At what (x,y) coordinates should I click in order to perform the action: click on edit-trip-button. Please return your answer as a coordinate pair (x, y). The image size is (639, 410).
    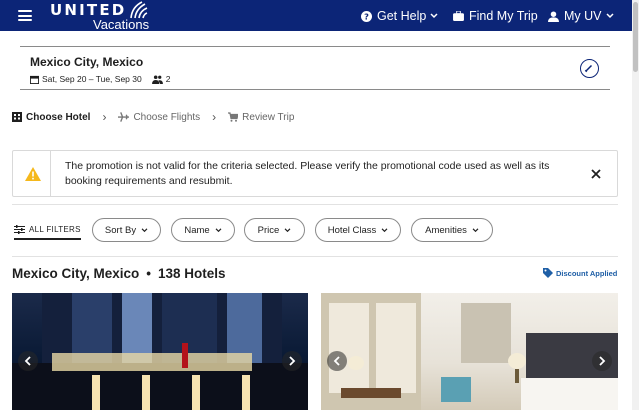
    Looking at the image, I should click on (589, 68).